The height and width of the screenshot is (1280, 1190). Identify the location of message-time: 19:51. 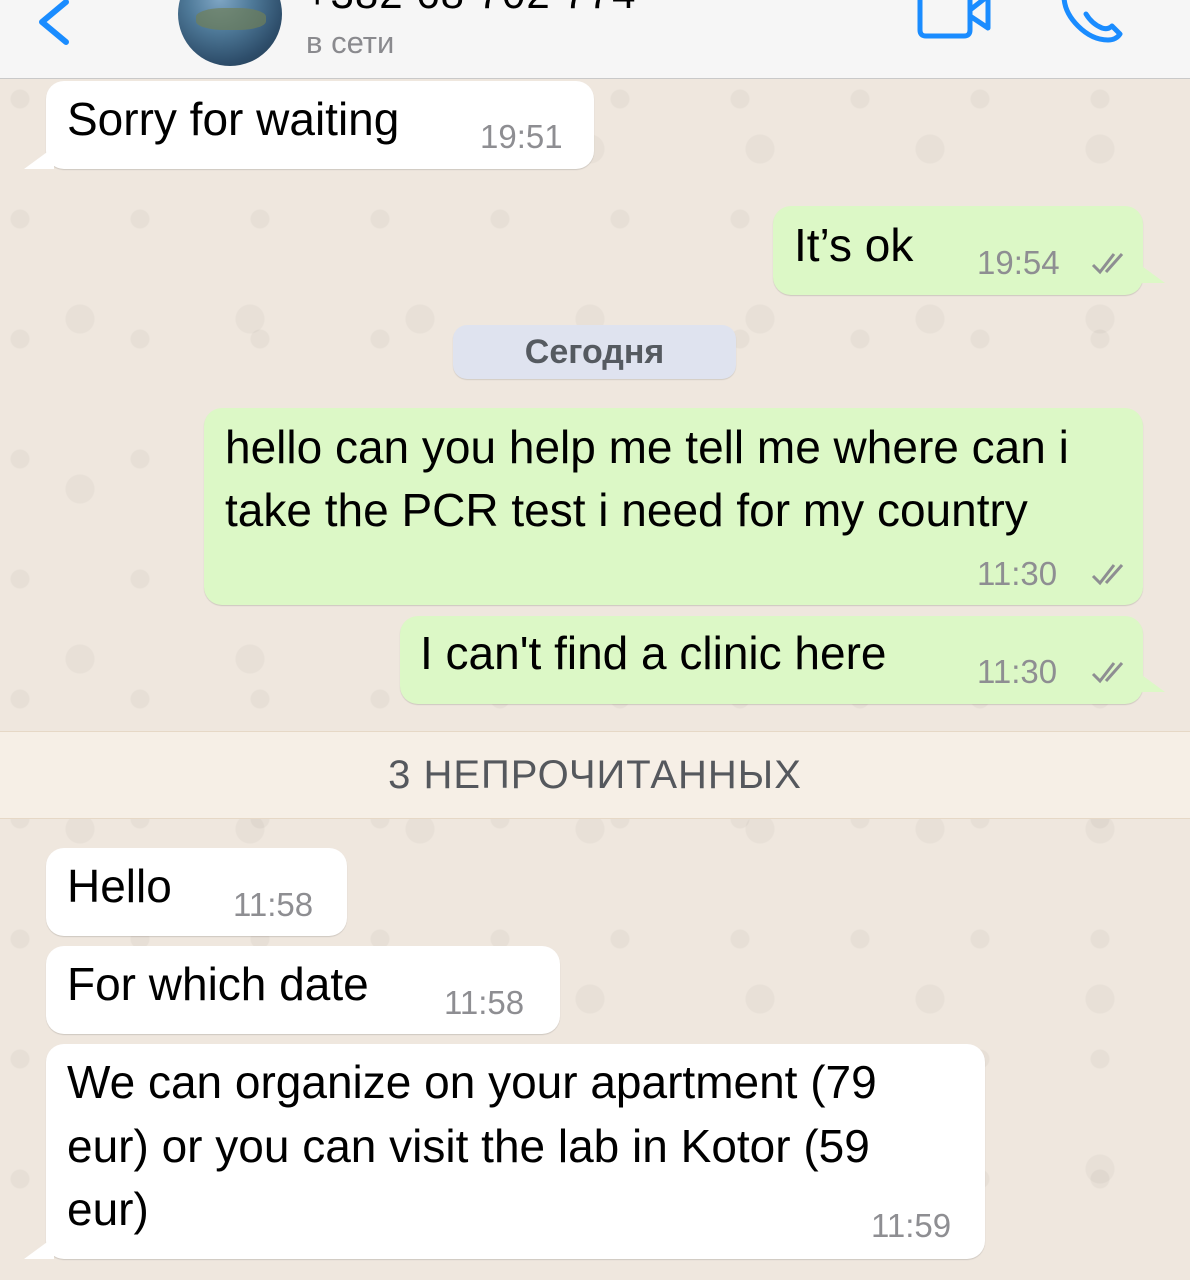
(521, 136).